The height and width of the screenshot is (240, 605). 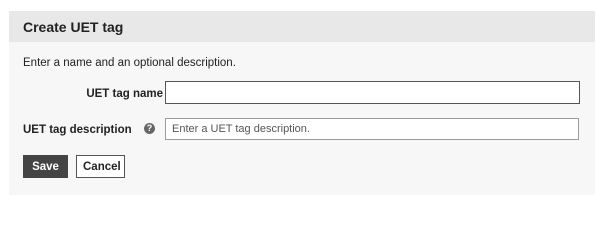 I want to click on tag-name-input, so click(x=372, y=92).